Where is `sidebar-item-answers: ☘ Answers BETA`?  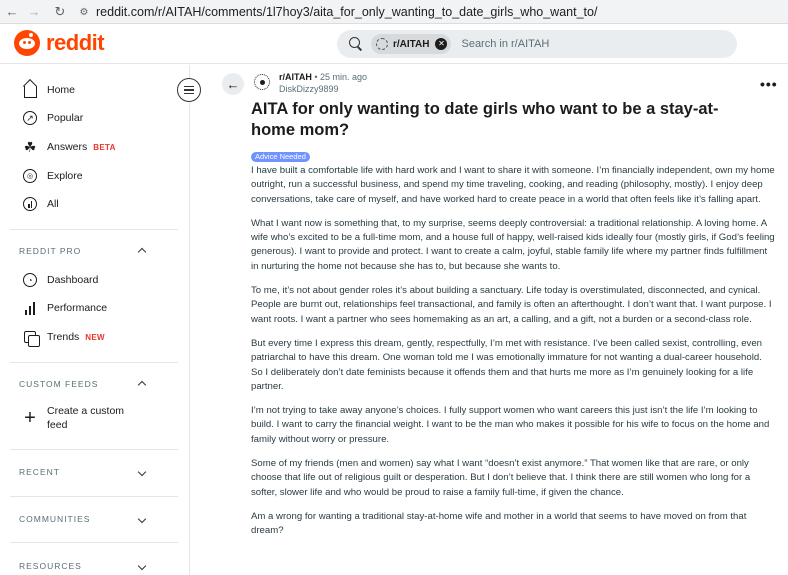 sidebar-item-answers: ☘ Answers BETA is located at coordinates (94, 147).